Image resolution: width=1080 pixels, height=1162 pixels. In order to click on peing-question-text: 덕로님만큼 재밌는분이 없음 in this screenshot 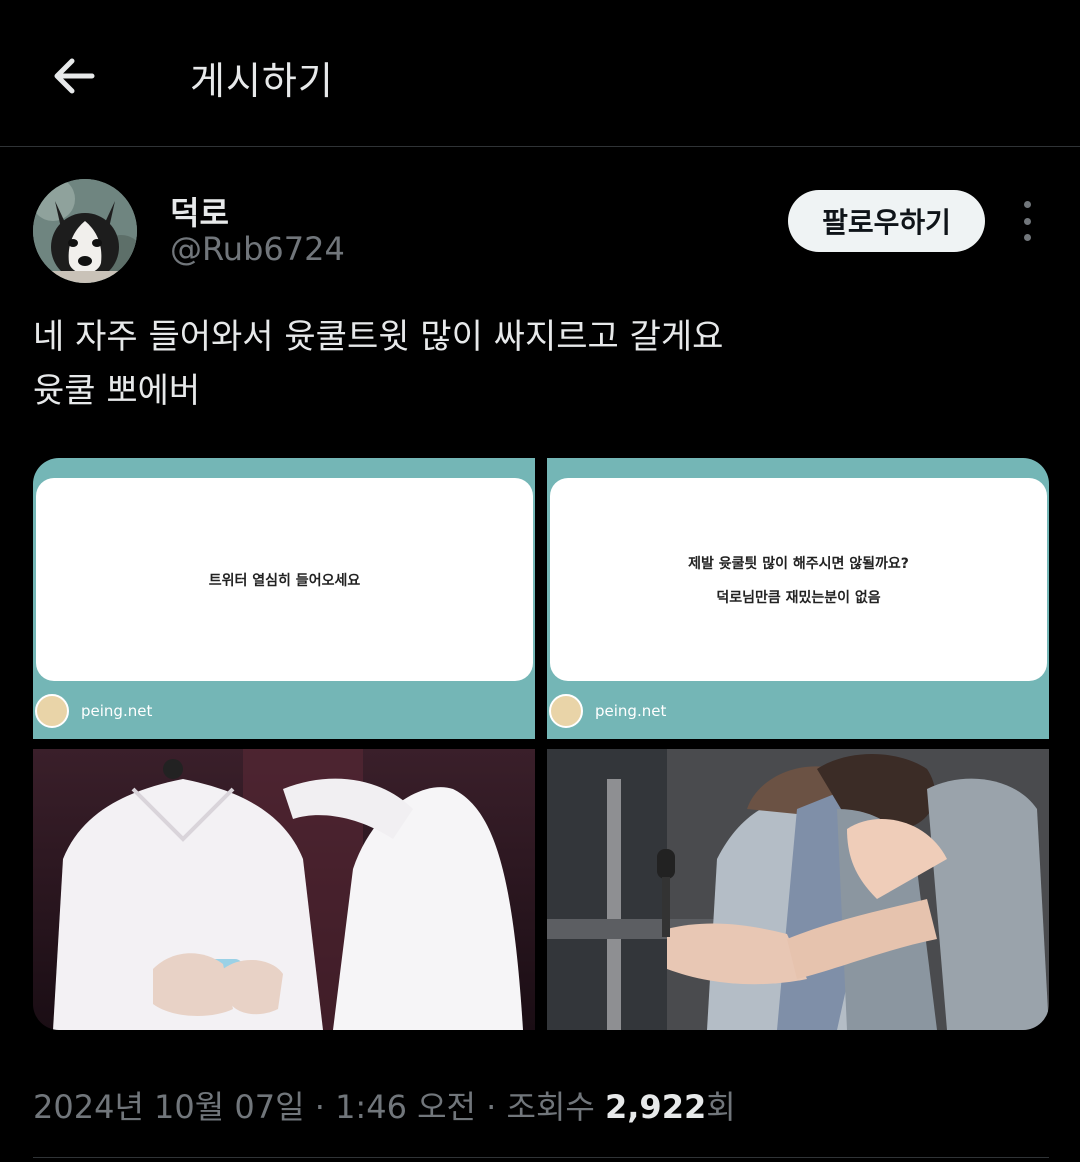, I will do `click(798, 597)`.